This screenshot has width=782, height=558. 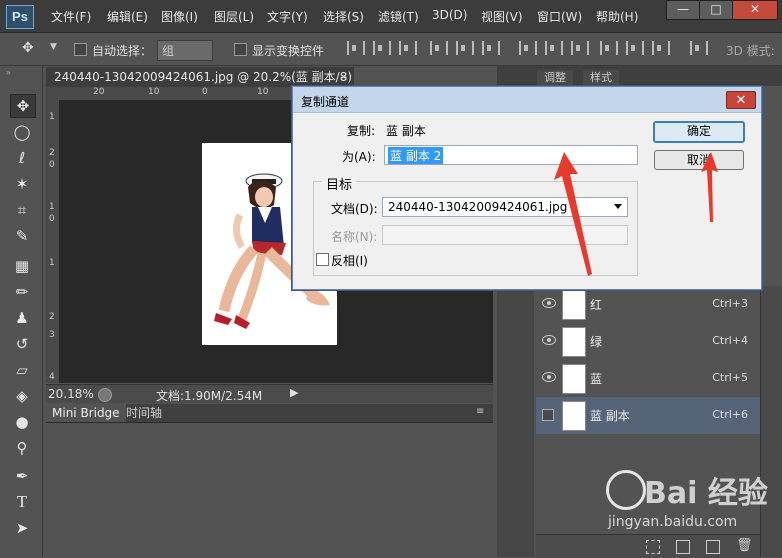 What do you see at coordinates (528, 48) in the screenshot?
I see `distribute-top-icon` at bounding box center [528, 48].